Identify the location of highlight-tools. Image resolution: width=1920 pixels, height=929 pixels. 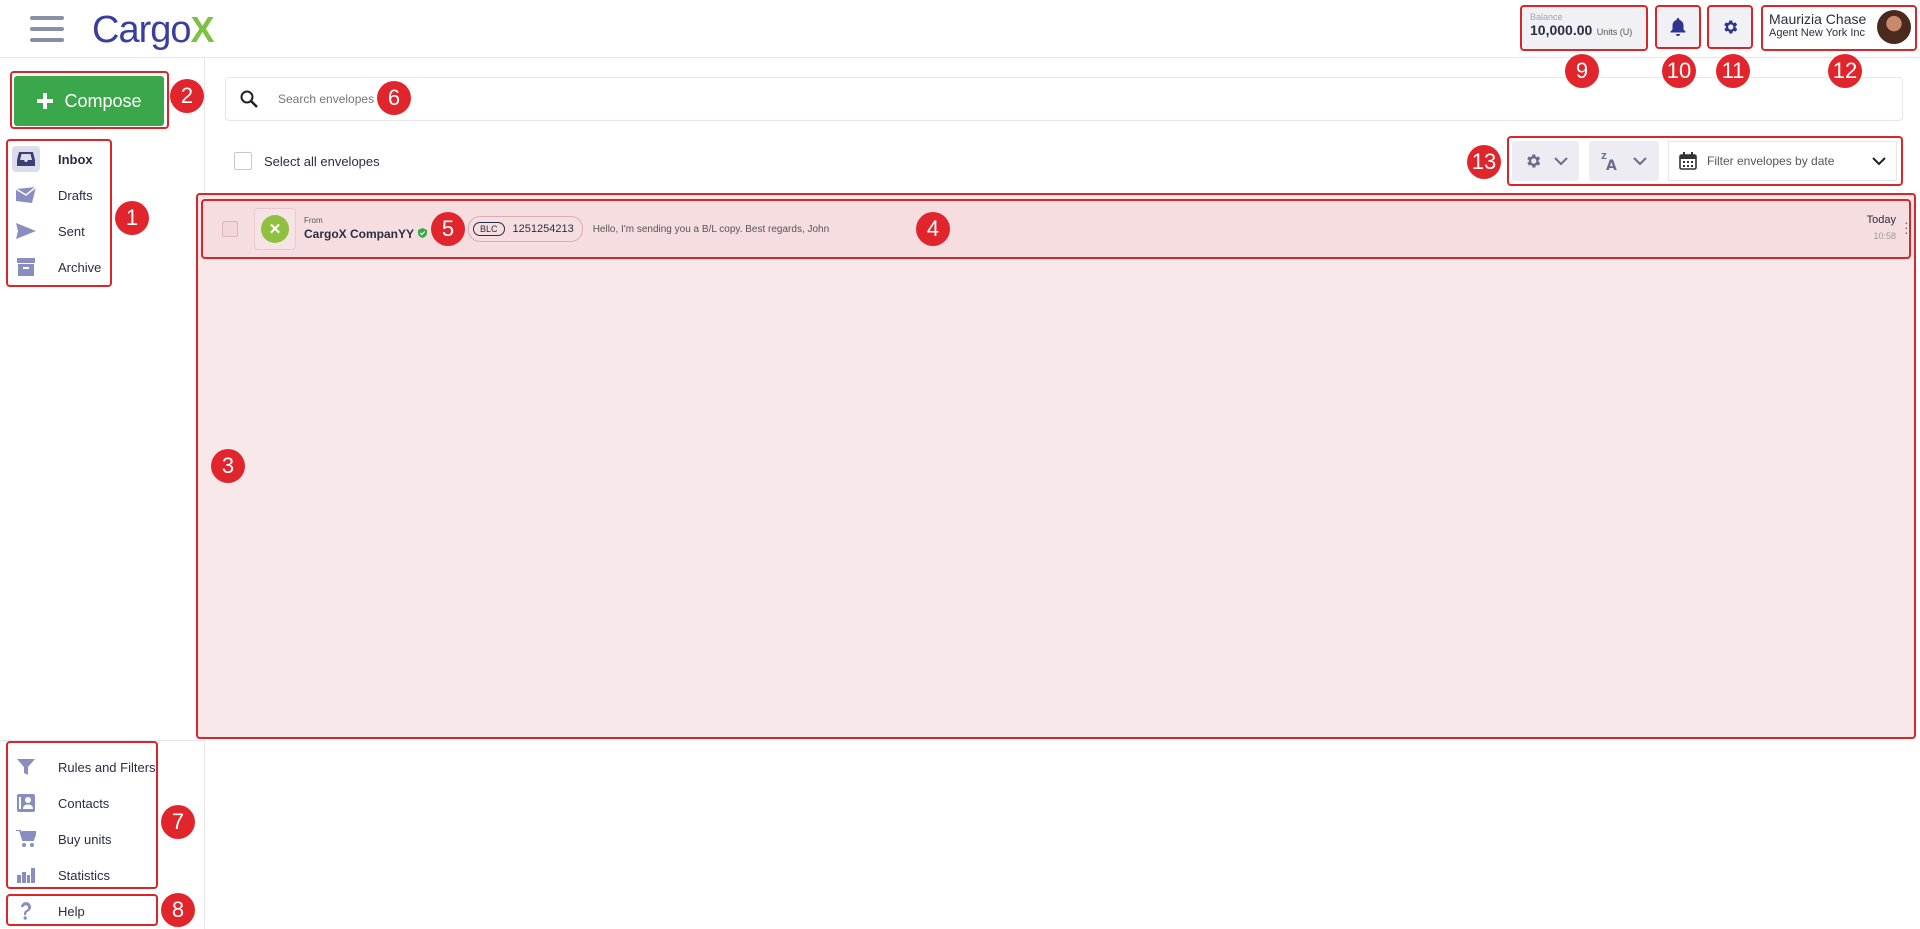
(82, 815).